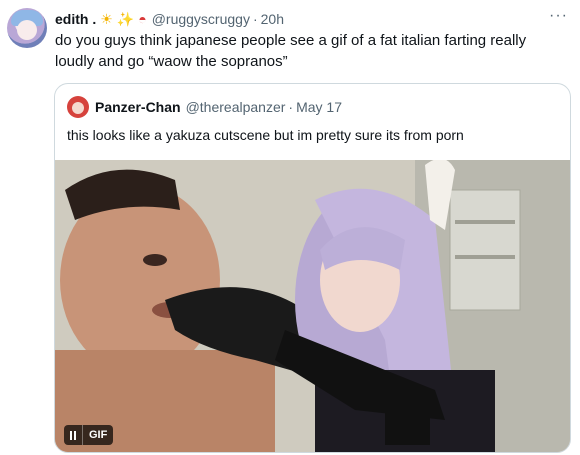 The image size is (580, 455). I want to click on quoted-date: May 17, so click(319, 107).